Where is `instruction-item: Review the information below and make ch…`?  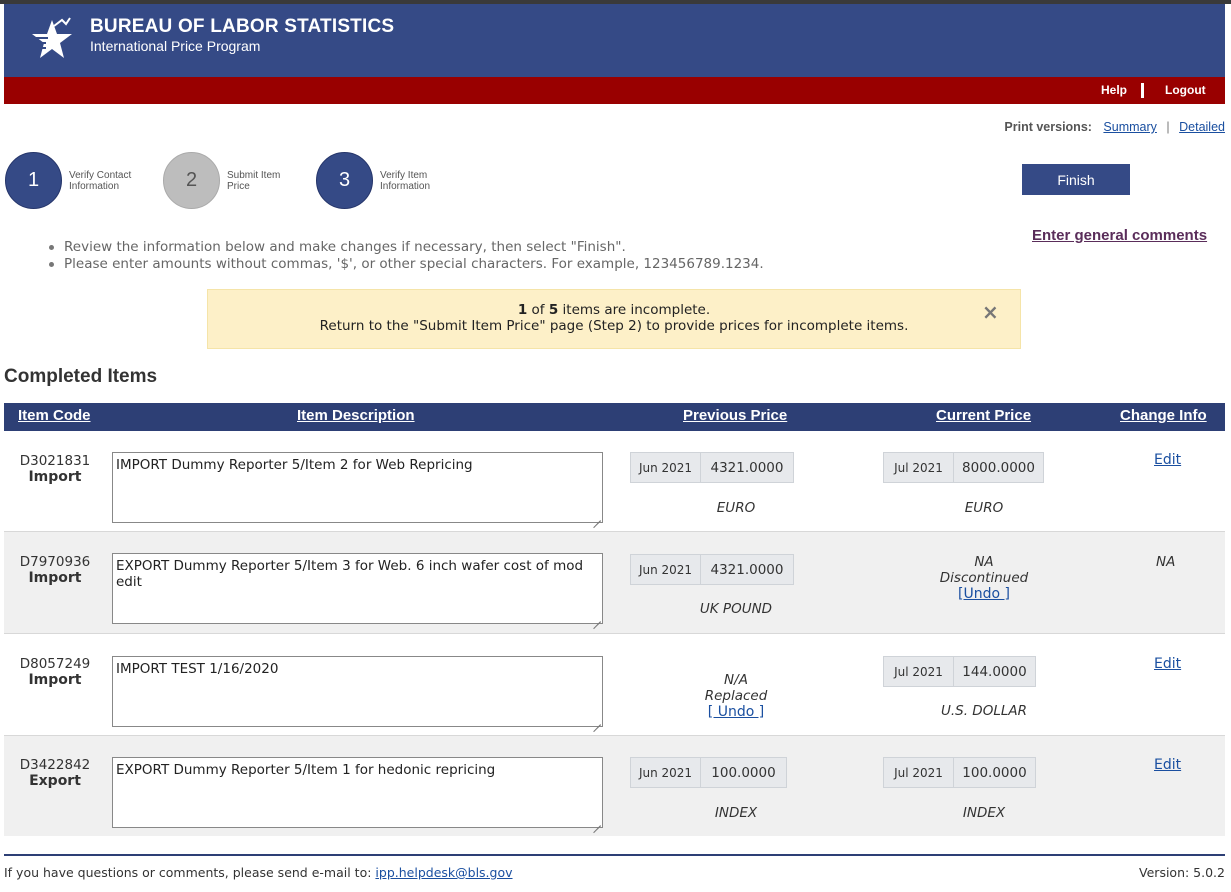
instruction-item: Review the information below and make ch… is located at coordinates (406, 247).